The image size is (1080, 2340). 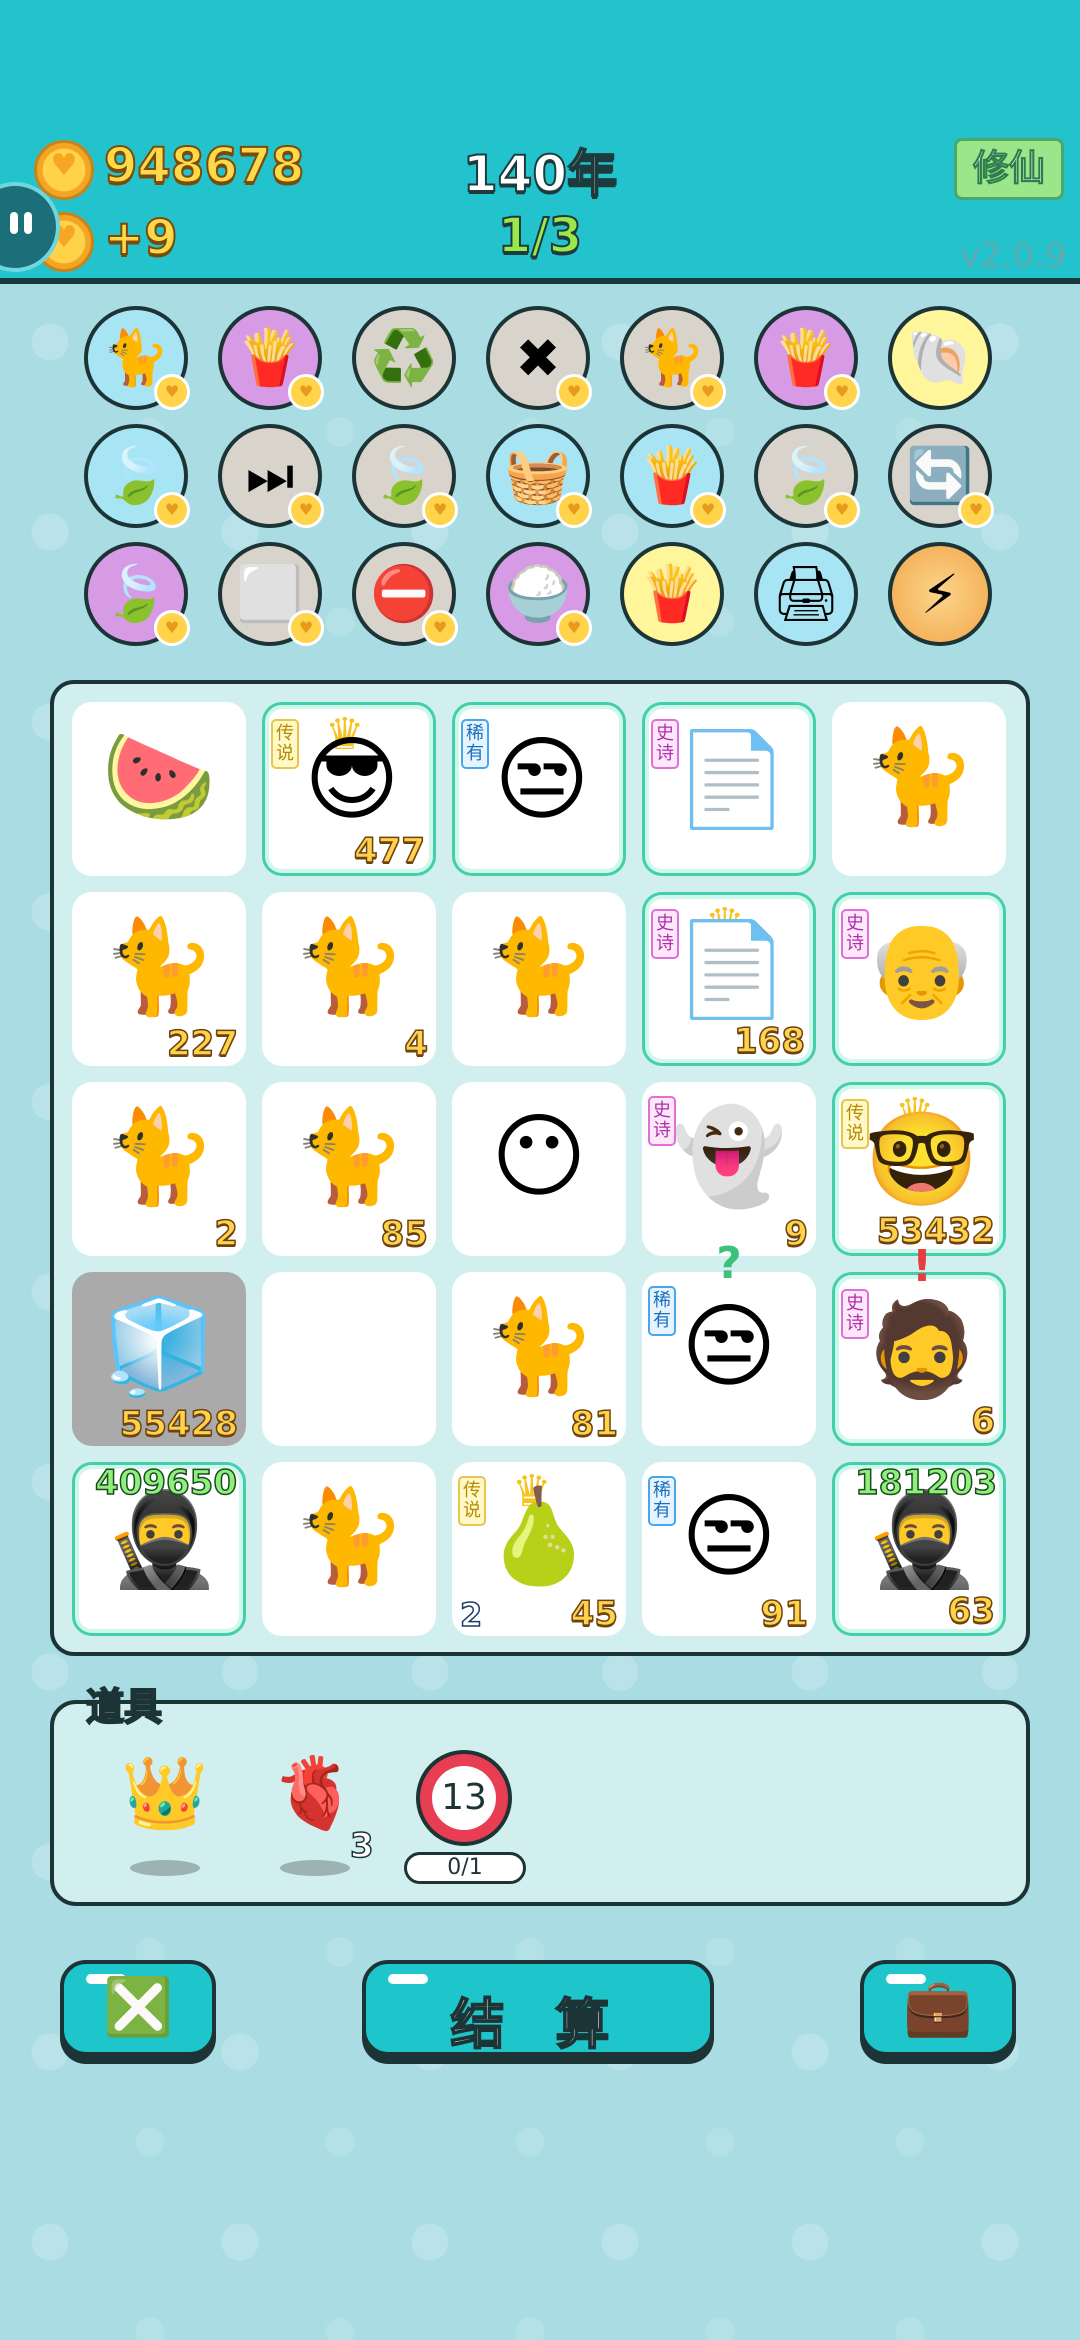 I want to click on perk-slot: ⏭ ♥, so click(x=271, y=476).